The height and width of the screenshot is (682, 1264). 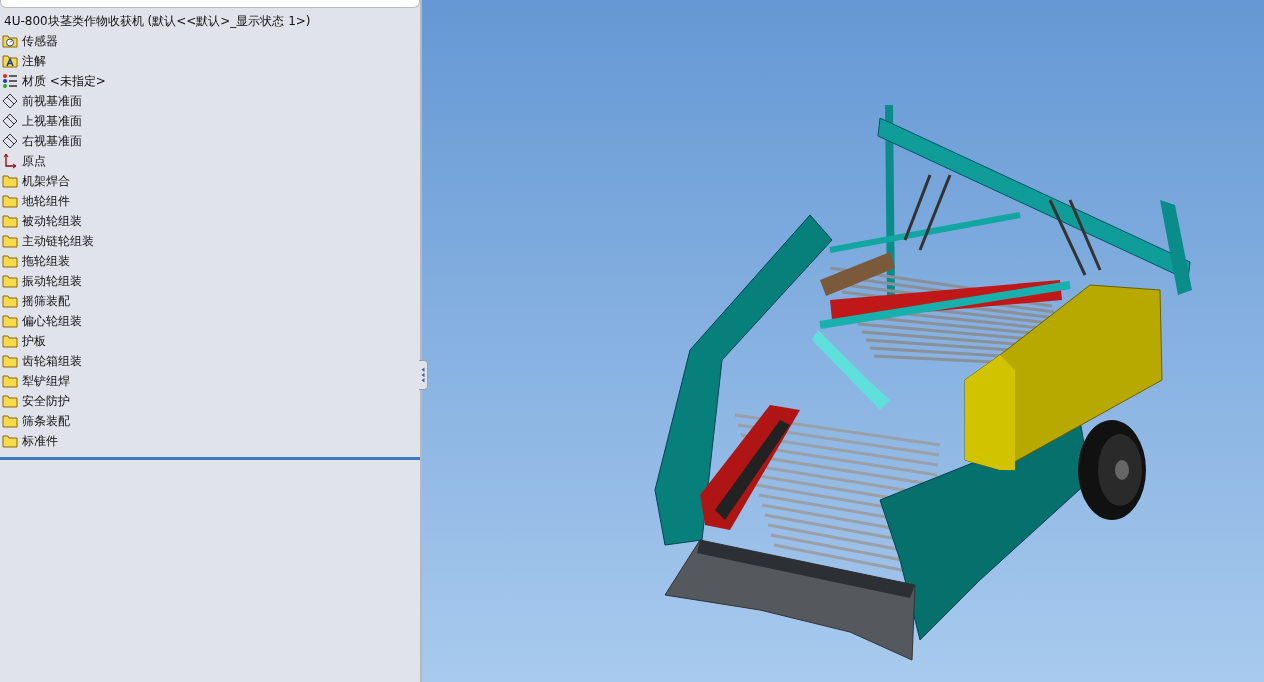 What do you see at coordinates (211, 21) in the screenshot?
I see `assembly-name: 4U-800块茎类作物收获机 (默认<<默认>_显示状态 1>)` at bounding box center [211, 21].